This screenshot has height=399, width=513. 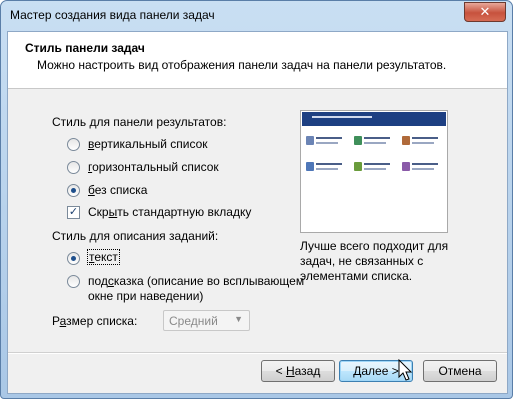 What do you see at coordinates (73, 167) in the screenshot?
I see `radio-horizontal-list` at bounding box center [73, 167].